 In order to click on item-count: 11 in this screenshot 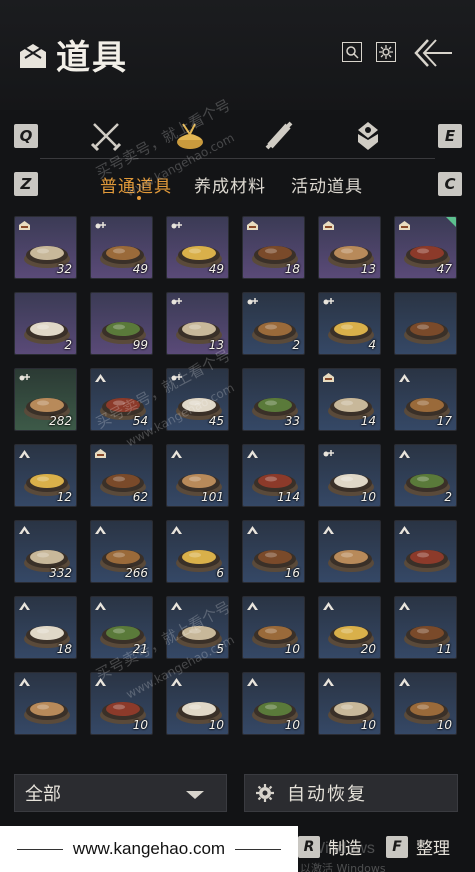, I will do `click(444, 649)`.